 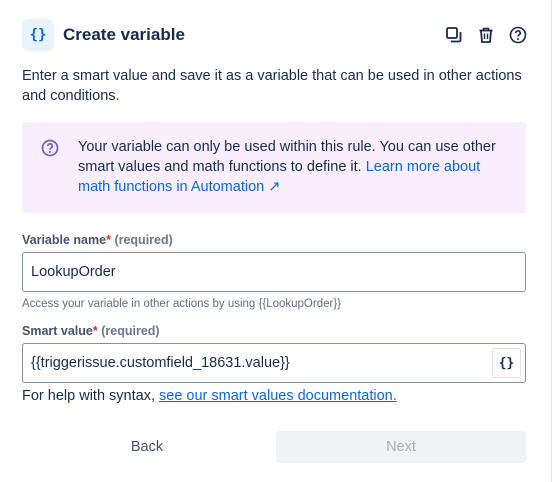 I want to click on variable-name-input, so click(x=274, y=272).